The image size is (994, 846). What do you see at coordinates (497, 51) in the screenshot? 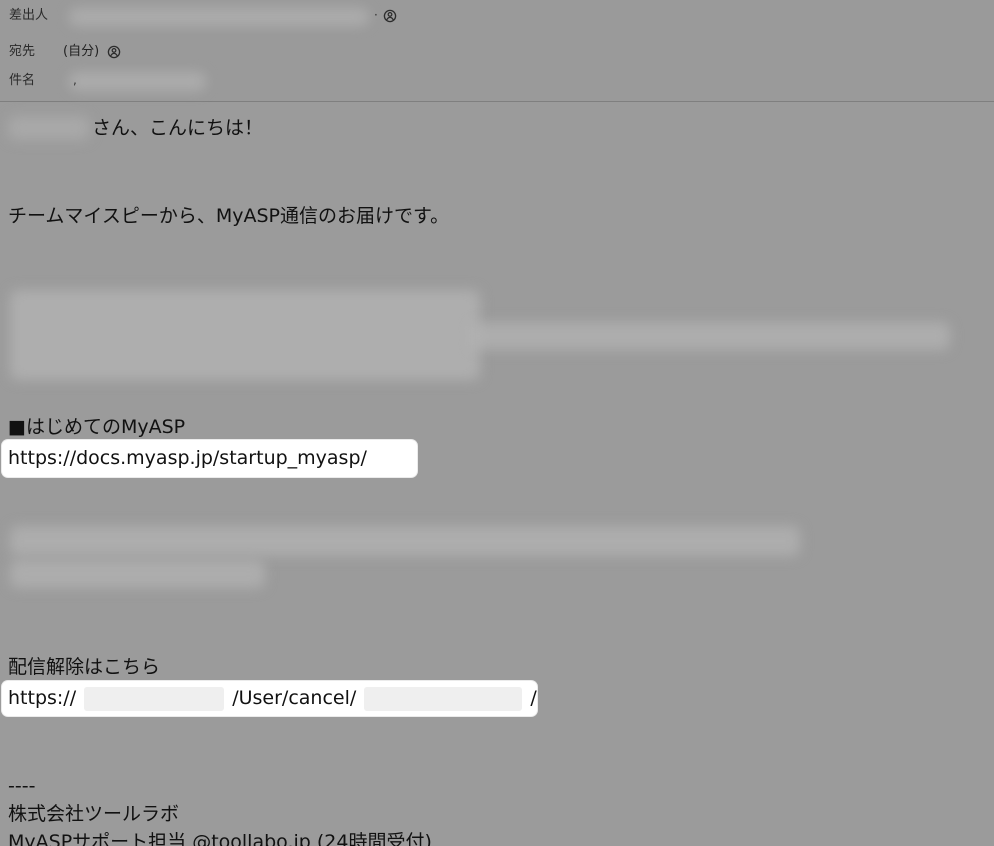
I see `email-header: 差出人 · 宛先 (自分) 件名 ,` at bounding box center [497, 51].